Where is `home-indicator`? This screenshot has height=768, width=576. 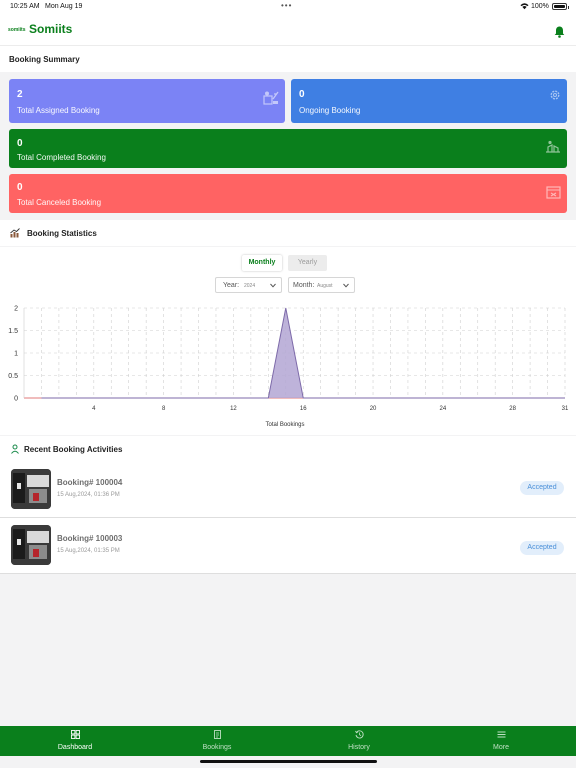
home-indicator is located at coordinates (288, 761).